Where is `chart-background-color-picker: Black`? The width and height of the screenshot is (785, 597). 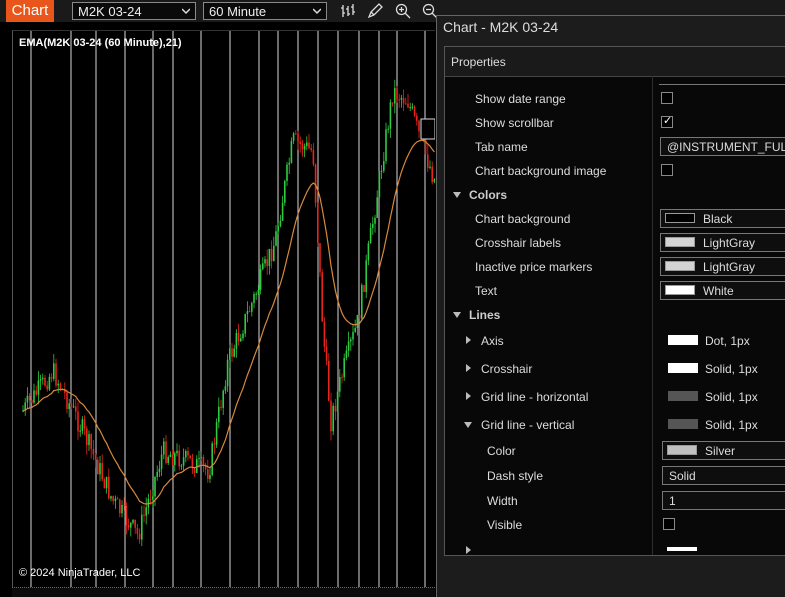 chart-background-color-picker: Black is located at coordinates (722, 218).